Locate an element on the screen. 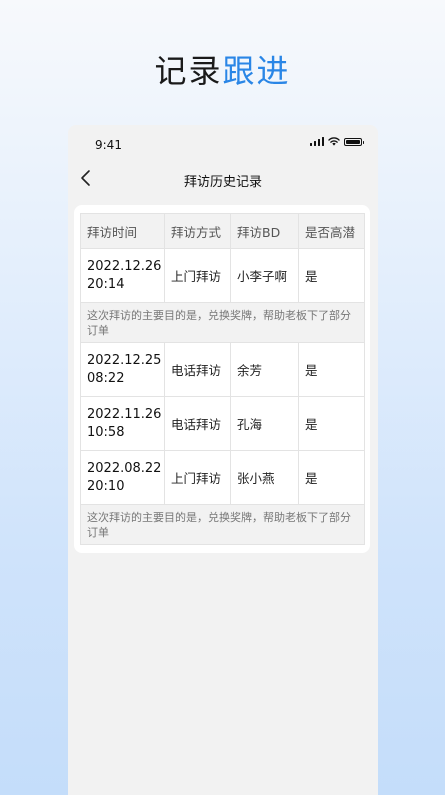 The image size is (445, 795). table-header-row: 拜访时间 拜访方式 拜访BD 是否高潜 is located at coordinates (222, 231).